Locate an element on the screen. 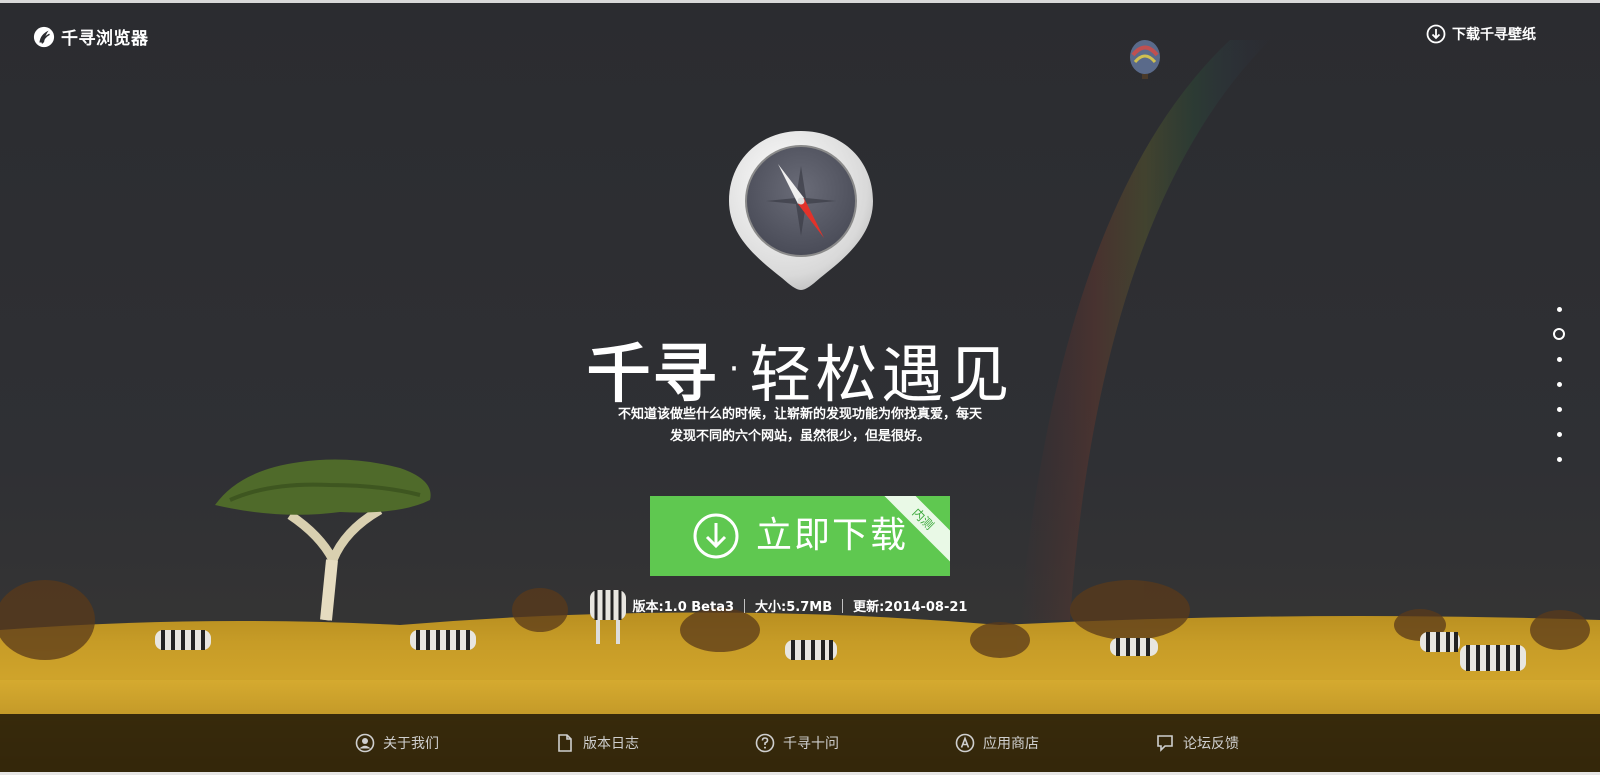 The height and width of the screenshot is (775, 1600). footer-forum-feedback: 论坛反馈 is located at coordinates (1197, 743).